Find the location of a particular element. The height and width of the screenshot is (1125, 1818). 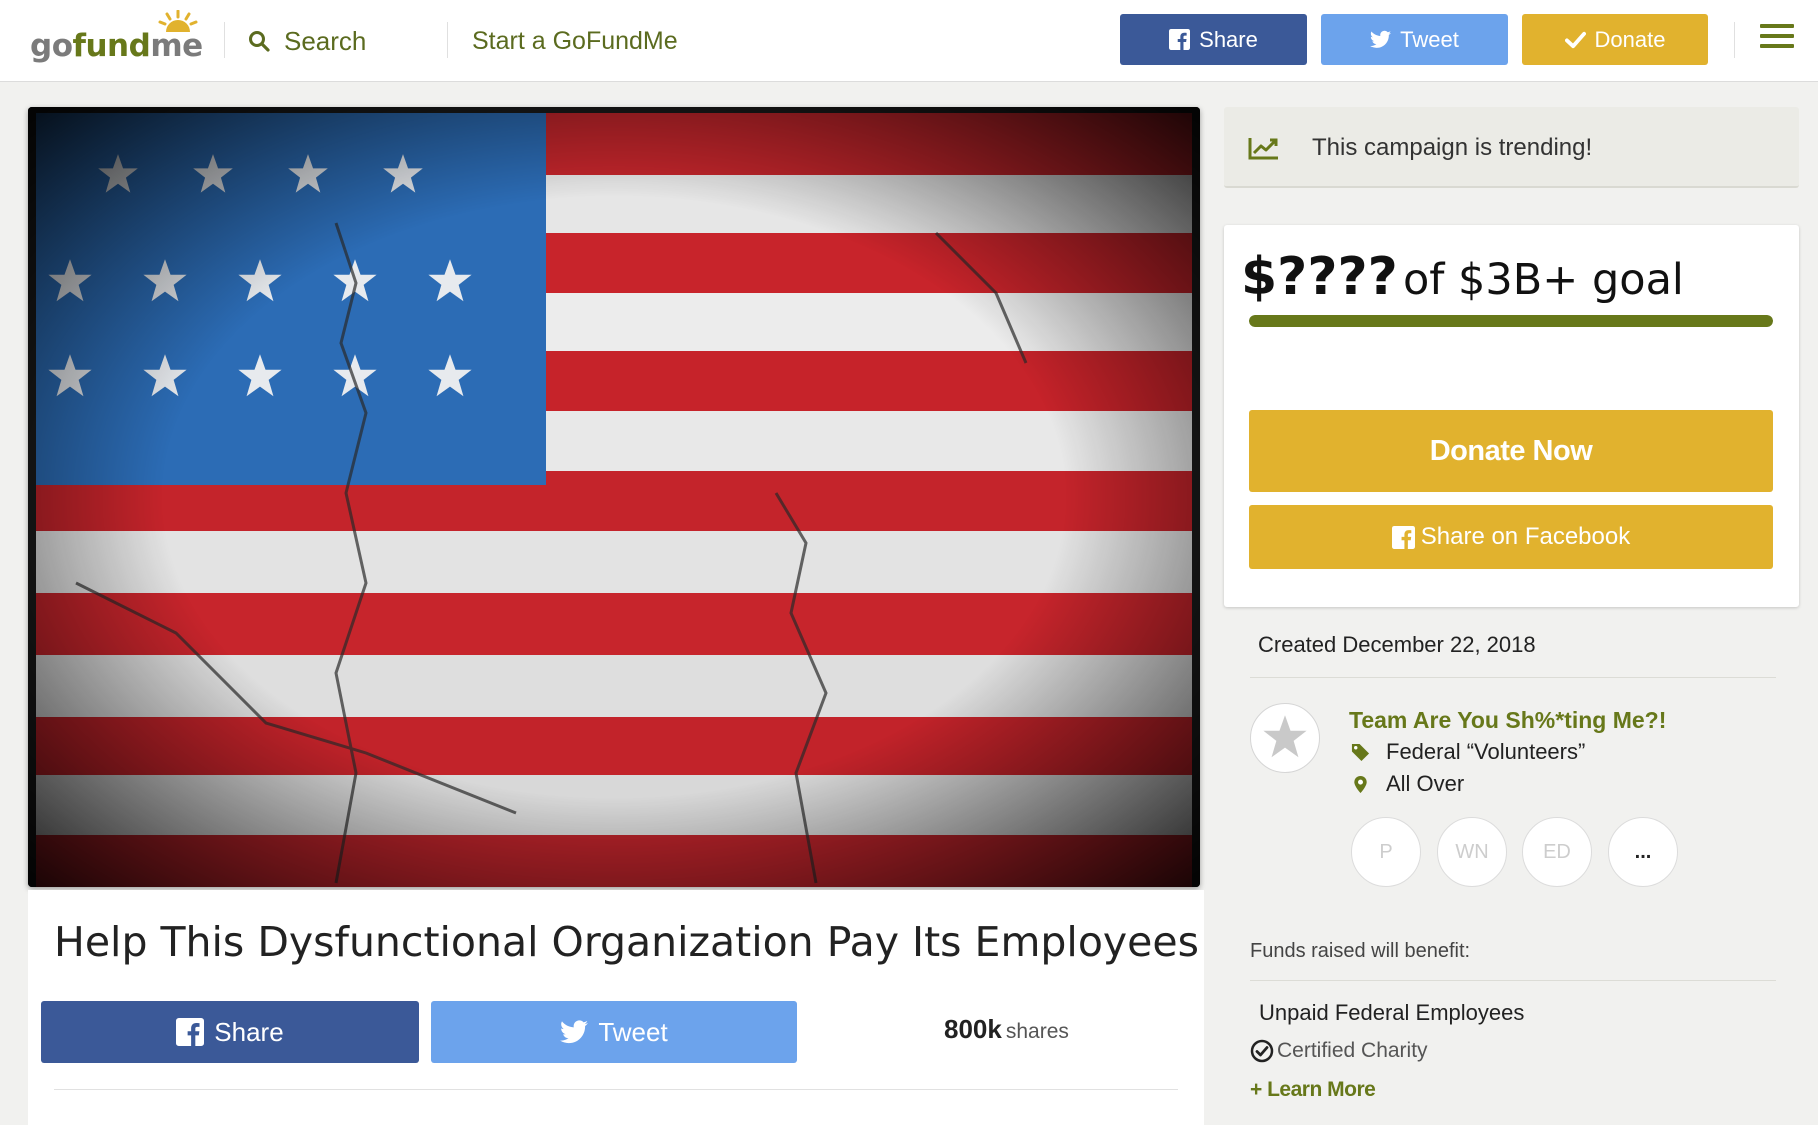

share-on-facebook-label: Share on Facebook is located at coordinates (1525, 536).